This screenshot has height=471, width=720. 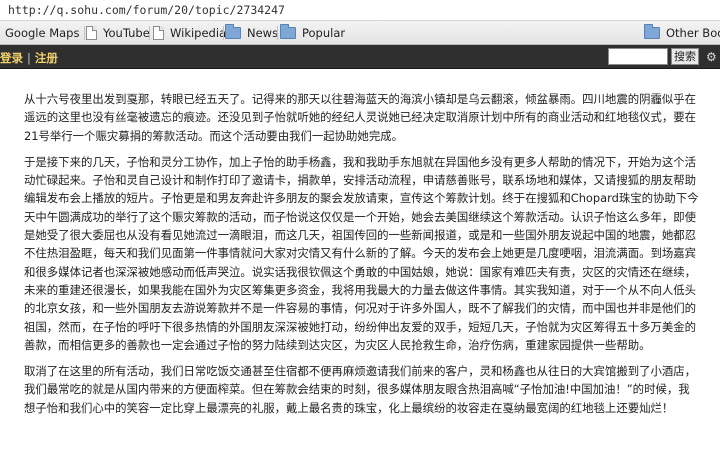 What do you see at coordinates (360, 57) in the screenshot?
I see `site-header: 登录 | 注册 搜索 ⚙` at bounding box center [360, 57].